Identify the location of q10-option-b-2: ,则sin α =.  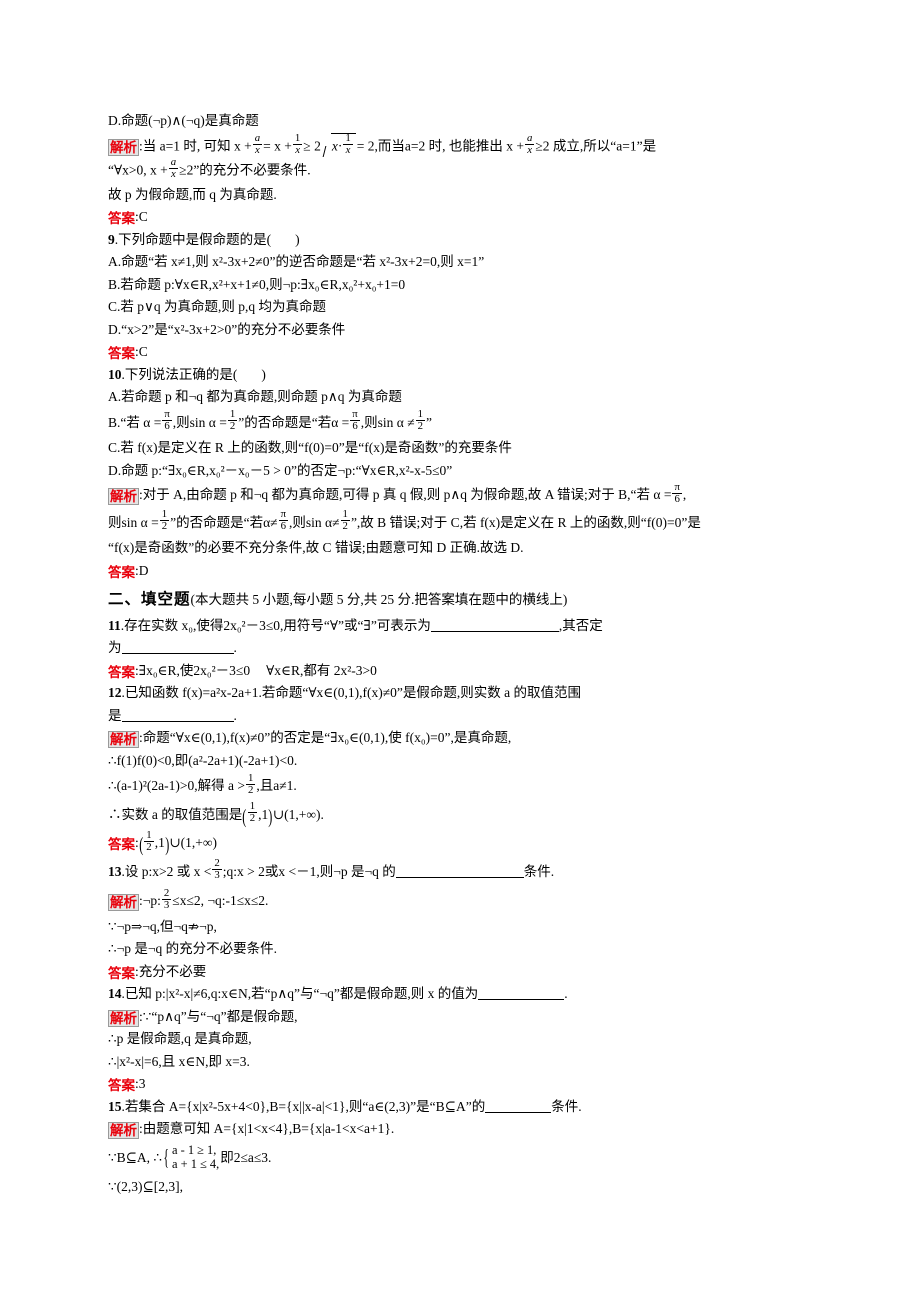
(199, 422).